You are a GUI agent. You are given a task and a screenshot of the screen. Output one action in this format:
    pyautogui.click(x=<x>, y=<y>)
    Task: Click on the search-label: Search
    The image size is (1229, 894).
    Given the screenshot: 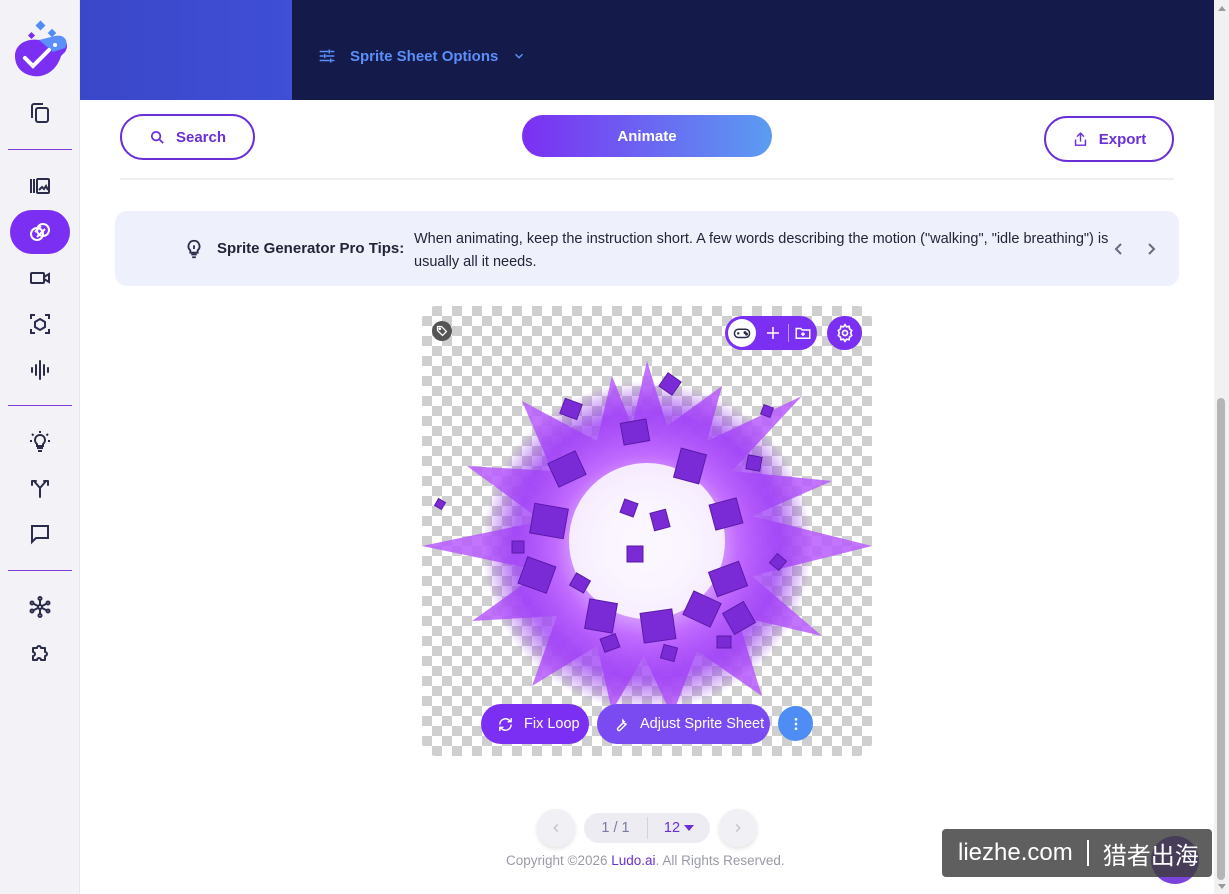 What is the action you would take?
    pyautogui.click(x=201, y=137)
    